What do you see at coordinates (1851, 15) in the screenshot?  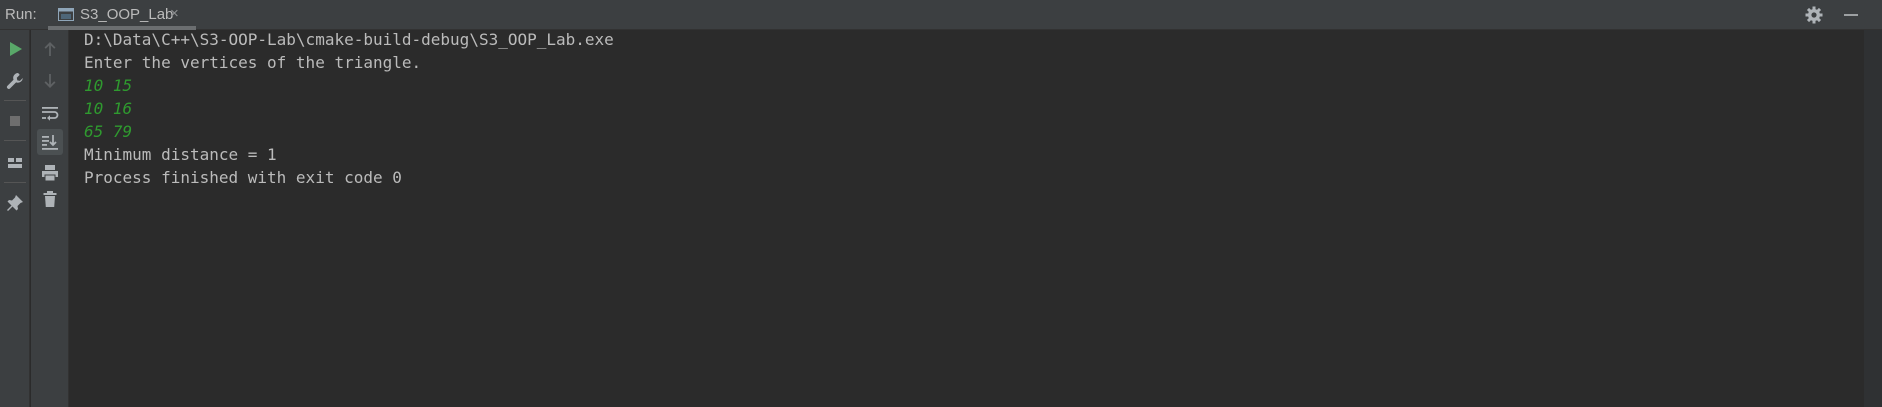 I see `minimize-icon` at bounding box center [1851, 15].